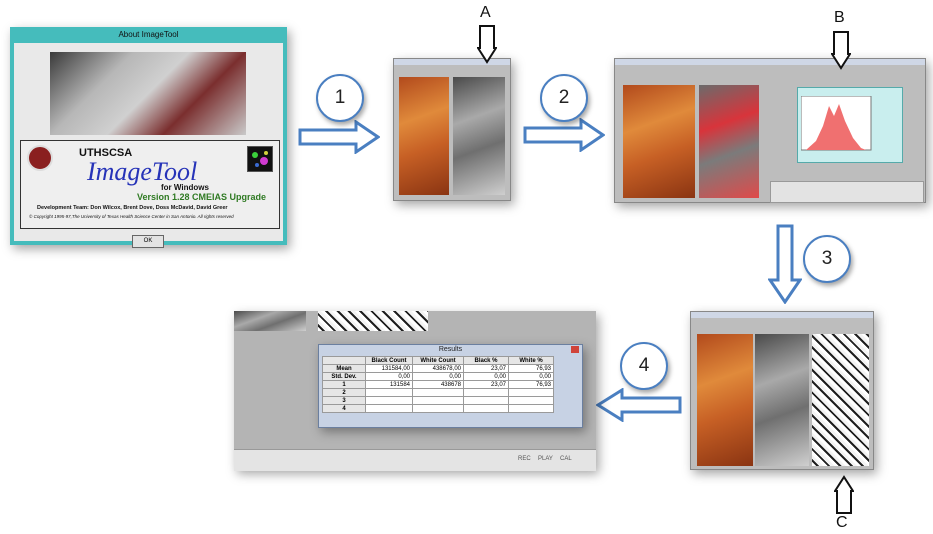 The image size is (933, 534). Describe the element at coordinates (270, 321) in the screenshot. I see `image-strip-left` at that location.